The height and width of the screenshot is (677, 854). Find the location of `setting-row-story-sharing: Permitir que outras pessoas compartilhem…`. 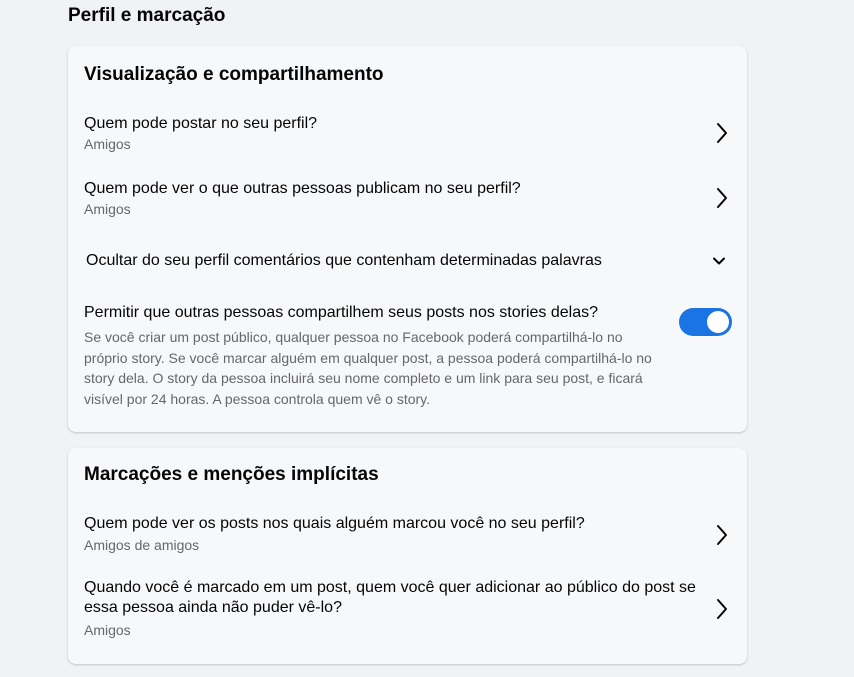

setting-row-story-sharing: Permitir que outras pessoas compartilhem… is located at coordinates (407, 356).